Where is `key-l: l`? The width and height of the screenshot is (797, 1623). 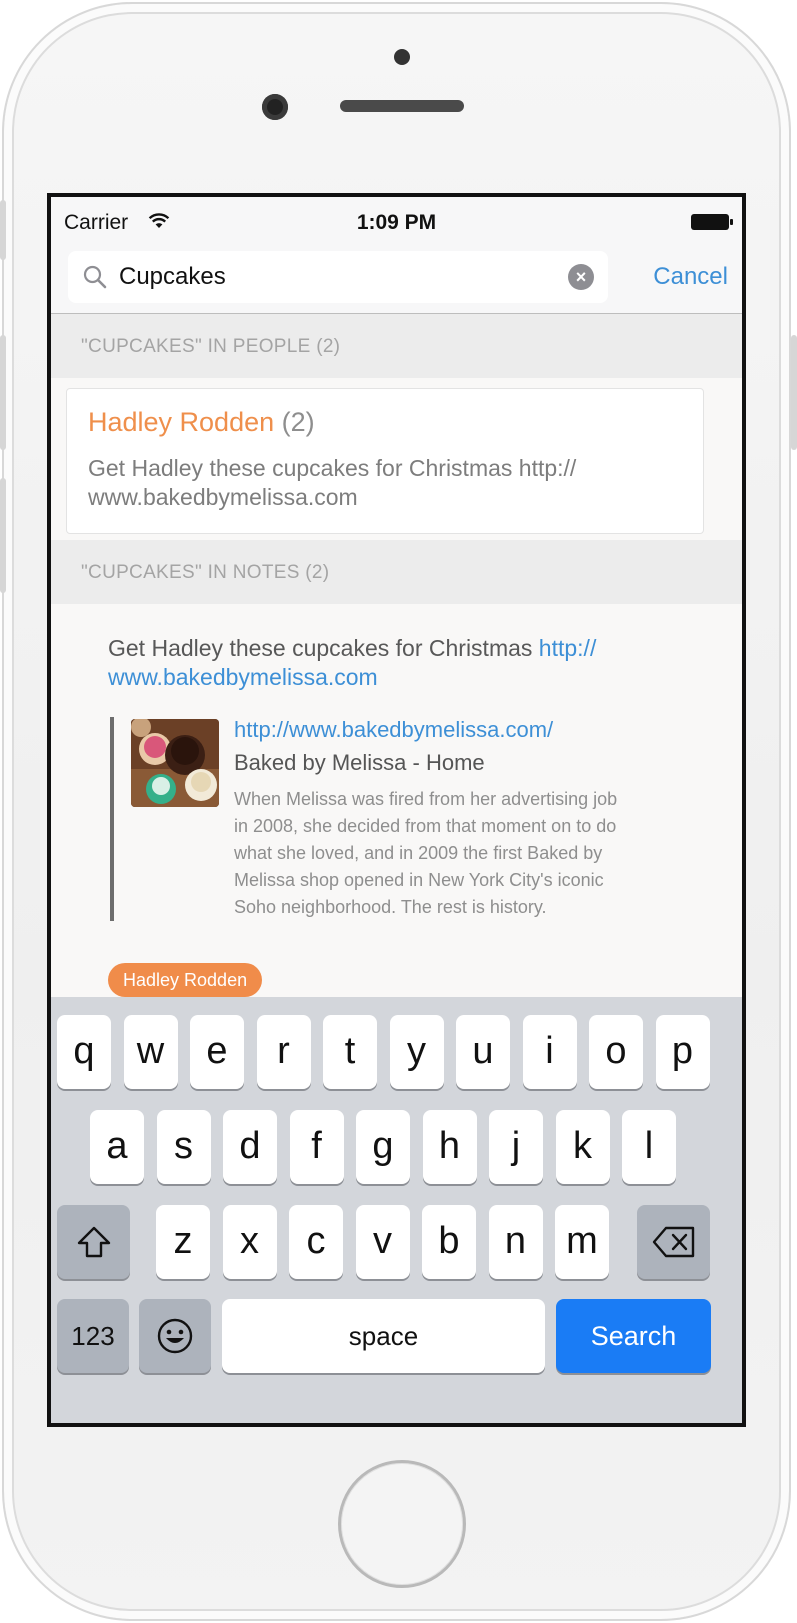 key-l: l is located at coordinates (649, 1147).